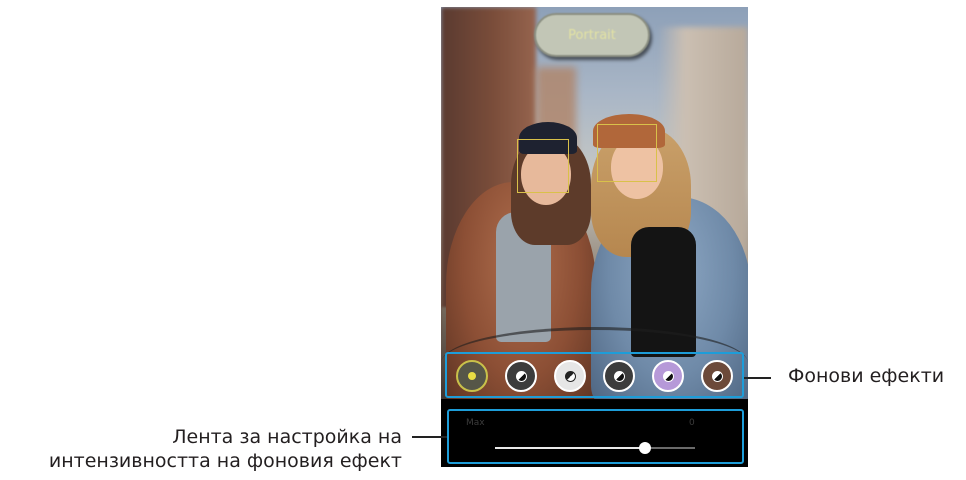  I want to click on slider-highlight-frame, so click(595, 436).